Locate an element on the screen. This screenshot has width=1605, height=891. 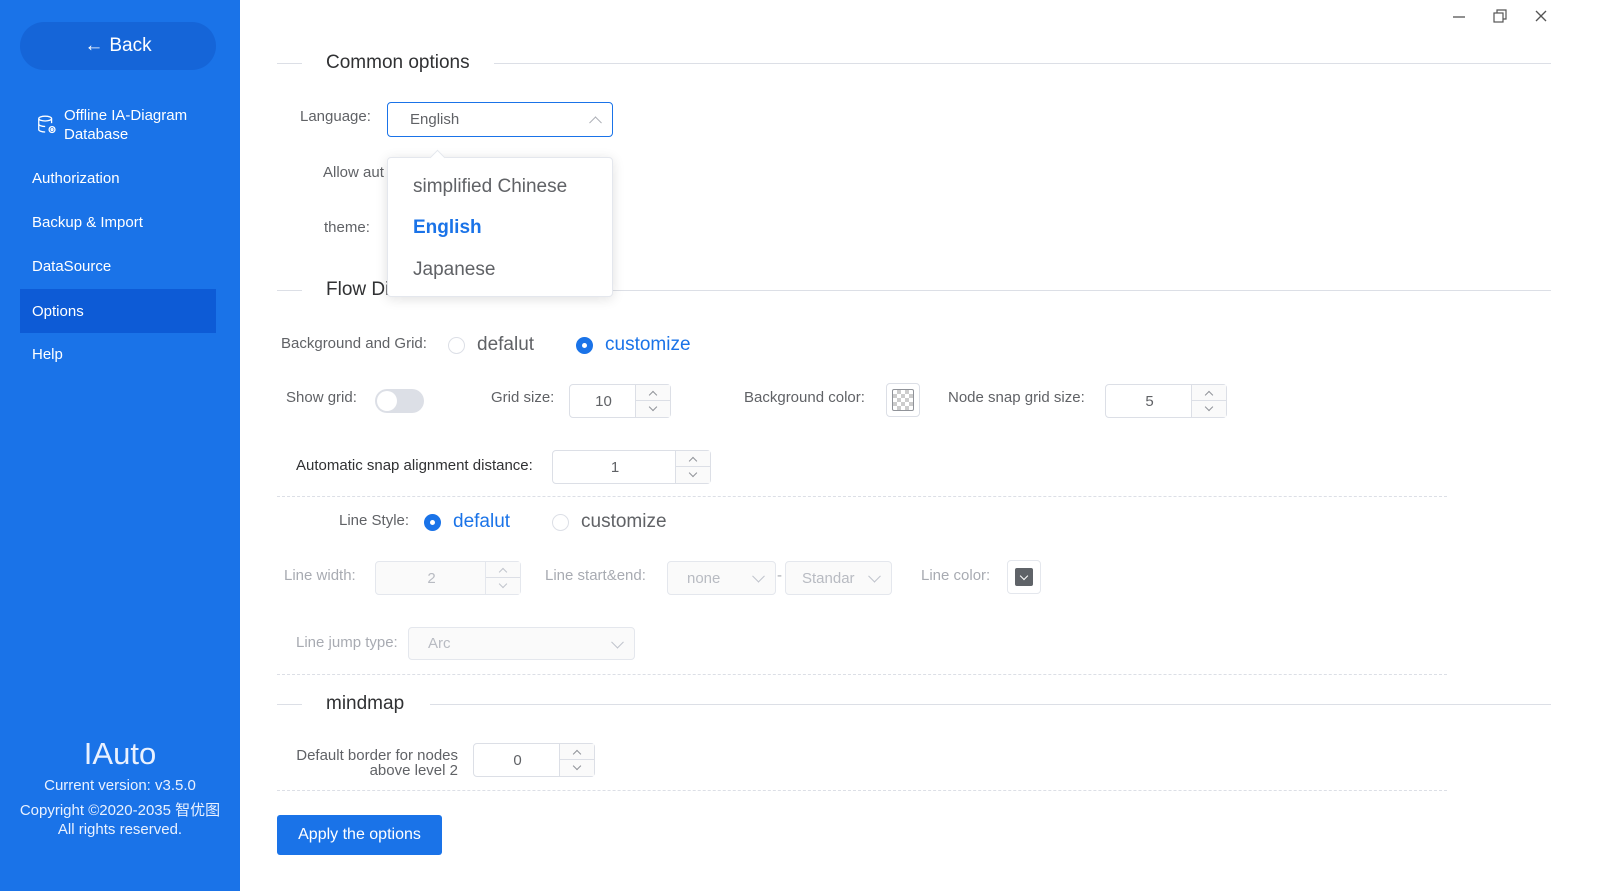
snap-grid-label: Node snap grid size: is located at coordinates (1016, 397).